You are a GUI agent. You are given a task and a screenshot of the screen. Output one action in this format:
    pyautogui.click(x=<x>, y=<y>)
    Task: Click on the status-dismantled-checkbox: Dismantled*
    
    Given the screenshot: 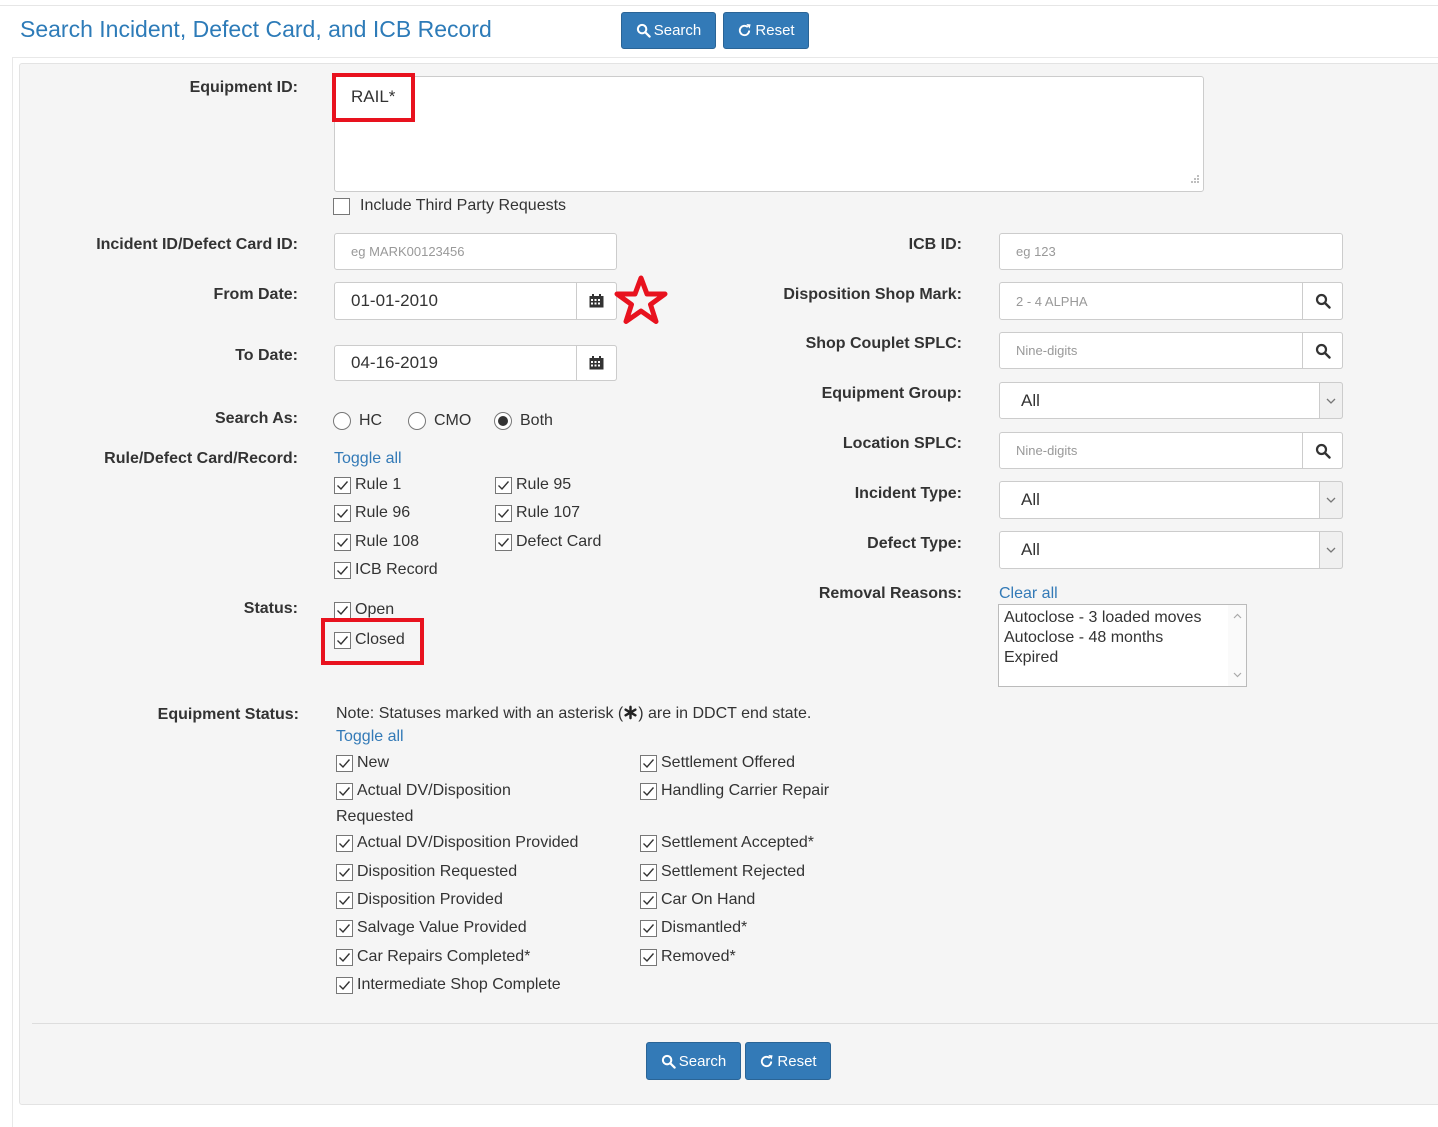 What is the action you would take?
    pyautogui.click(x=693, y=928)
    